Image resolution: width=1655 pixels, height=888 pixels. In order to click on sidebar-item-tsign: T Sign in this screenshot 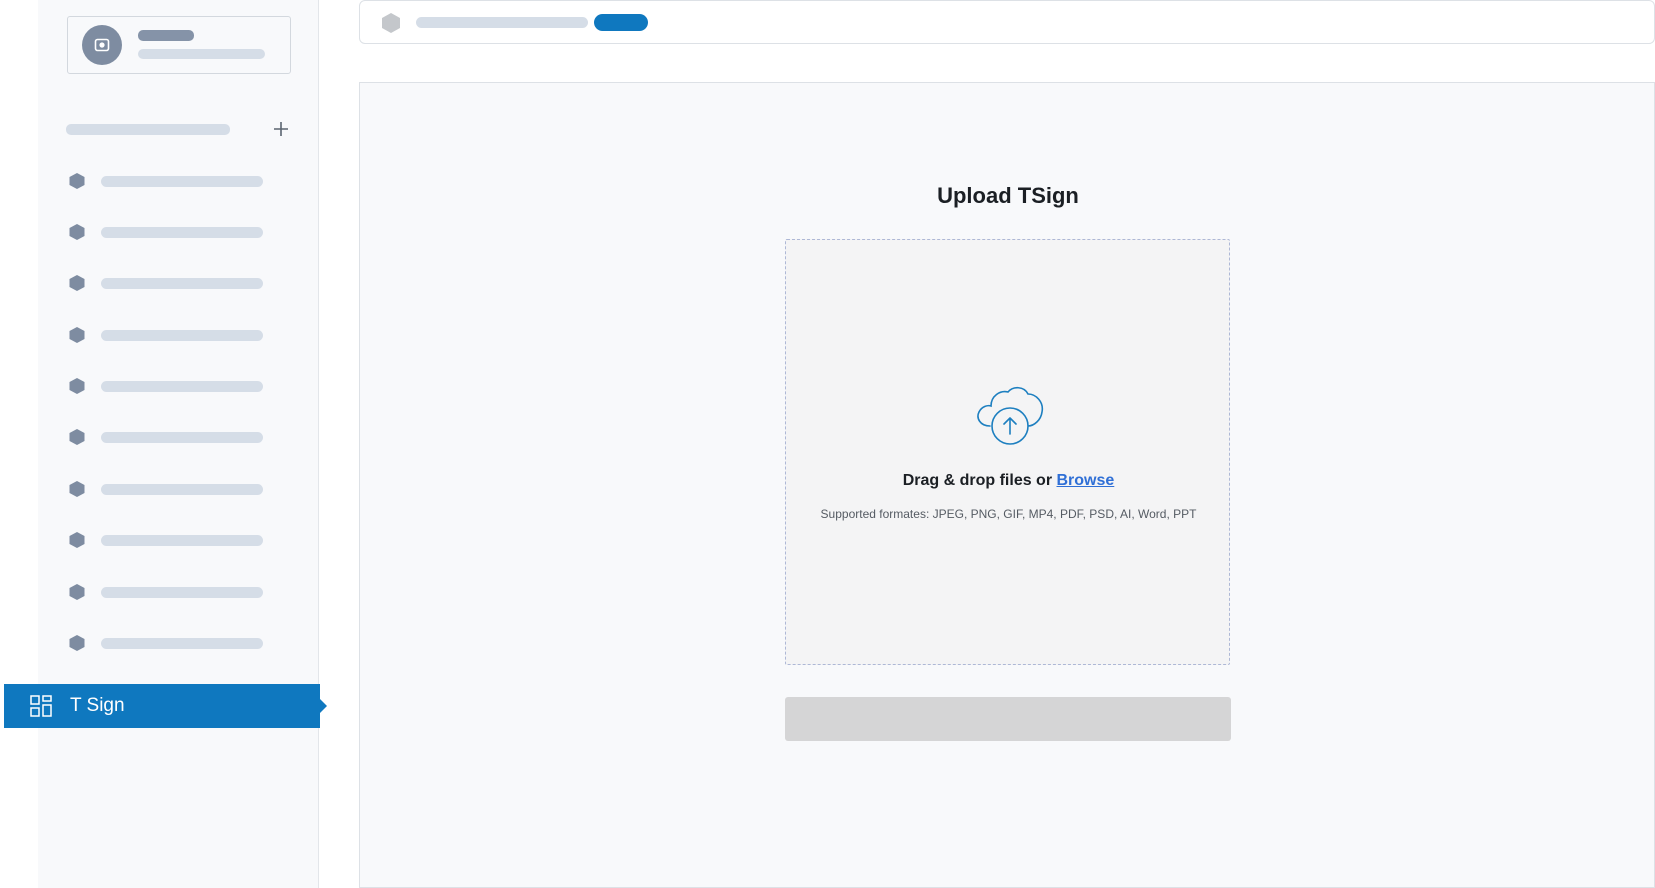, I will do `click(165, 706)`.